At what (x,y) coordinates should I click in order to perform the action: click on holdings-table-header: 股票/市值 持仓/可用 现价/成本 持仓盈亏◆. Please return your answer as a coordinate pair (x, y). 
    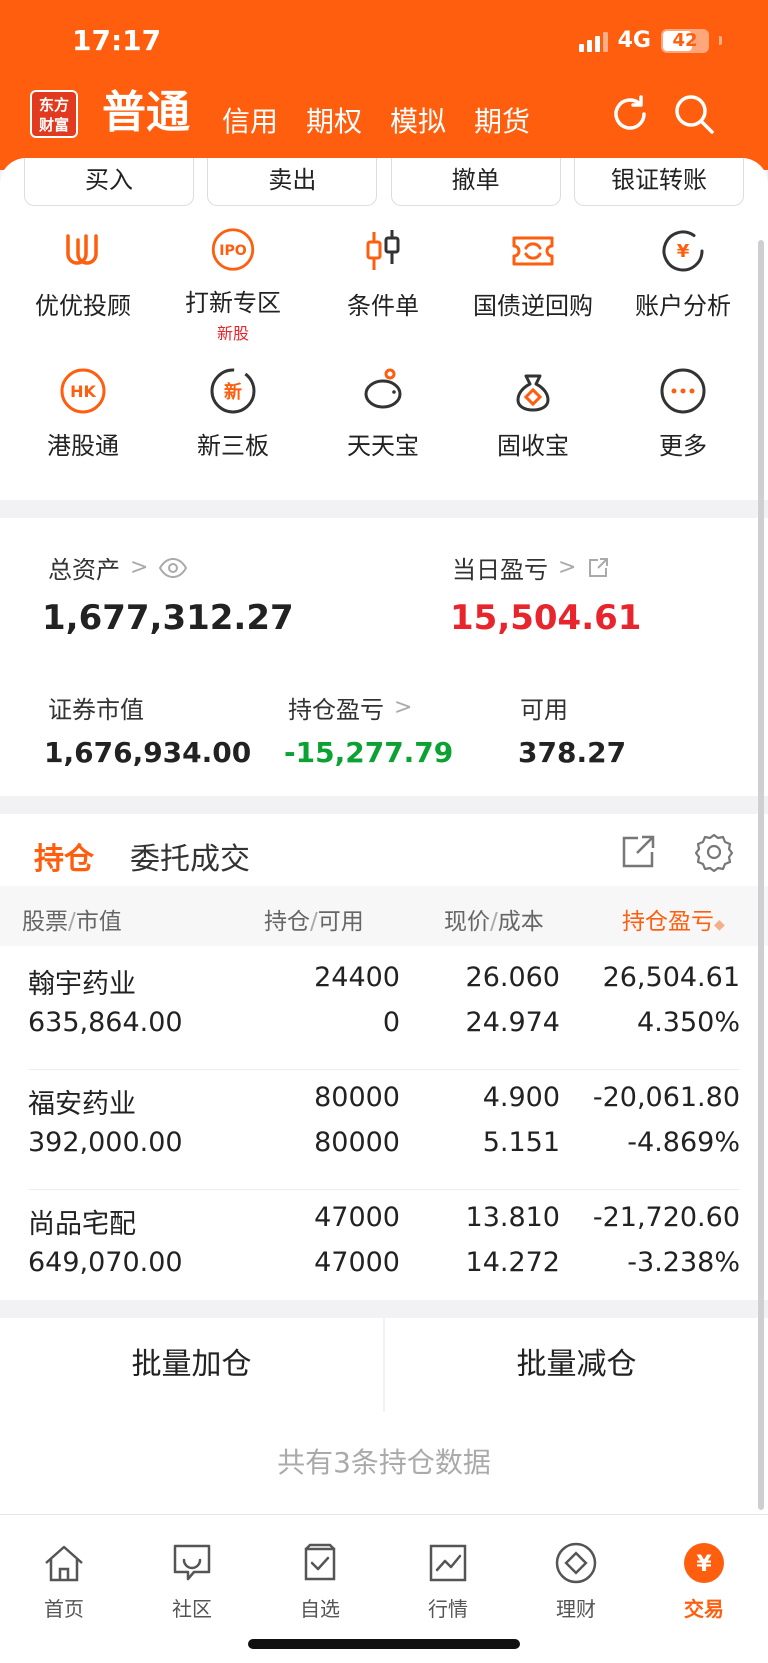
    Looking at the image, I should click on (384, 916).